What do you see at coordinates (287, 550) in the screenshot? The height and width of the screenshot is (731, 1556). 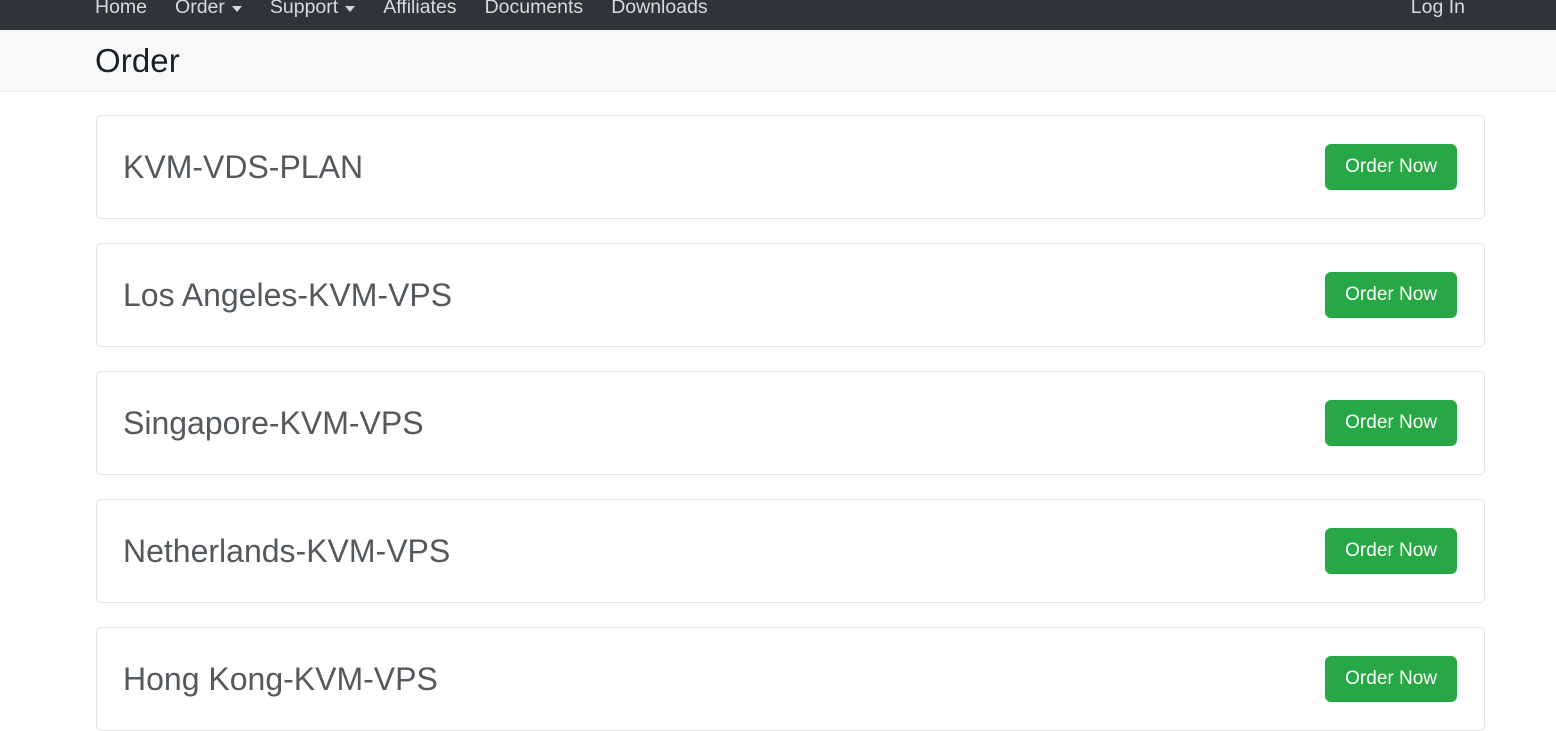 I see `product-title: Netherlands-KVM-VPS` at bounding box center [287, 550].